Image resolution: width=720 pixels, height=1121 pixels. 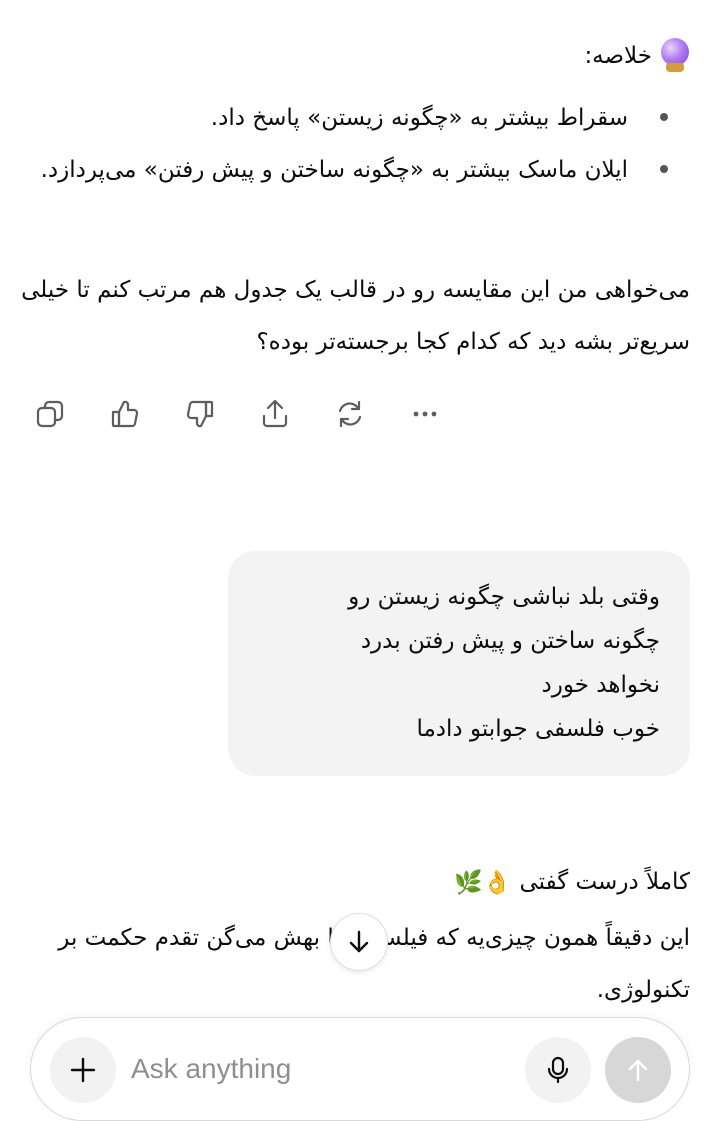 I want to click on more-options-button, so click(x=442, y=414).